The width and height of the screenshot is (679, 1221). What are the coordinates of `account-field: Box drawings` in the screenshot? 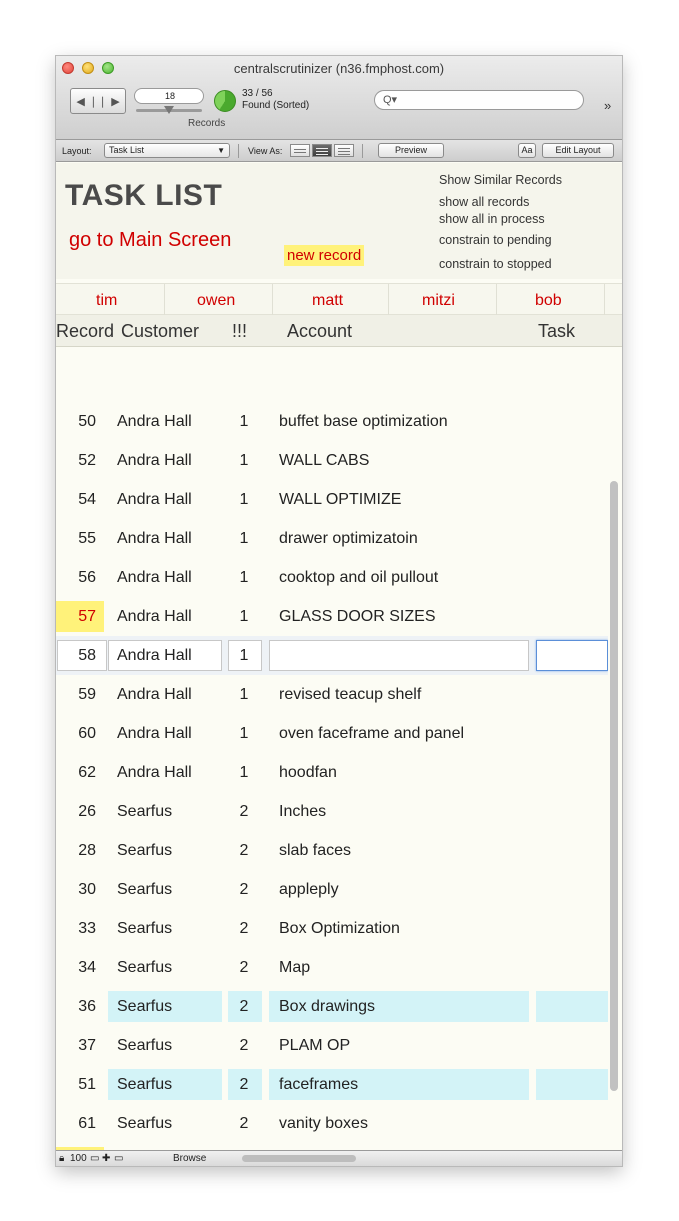 It's located at (402, 1007).